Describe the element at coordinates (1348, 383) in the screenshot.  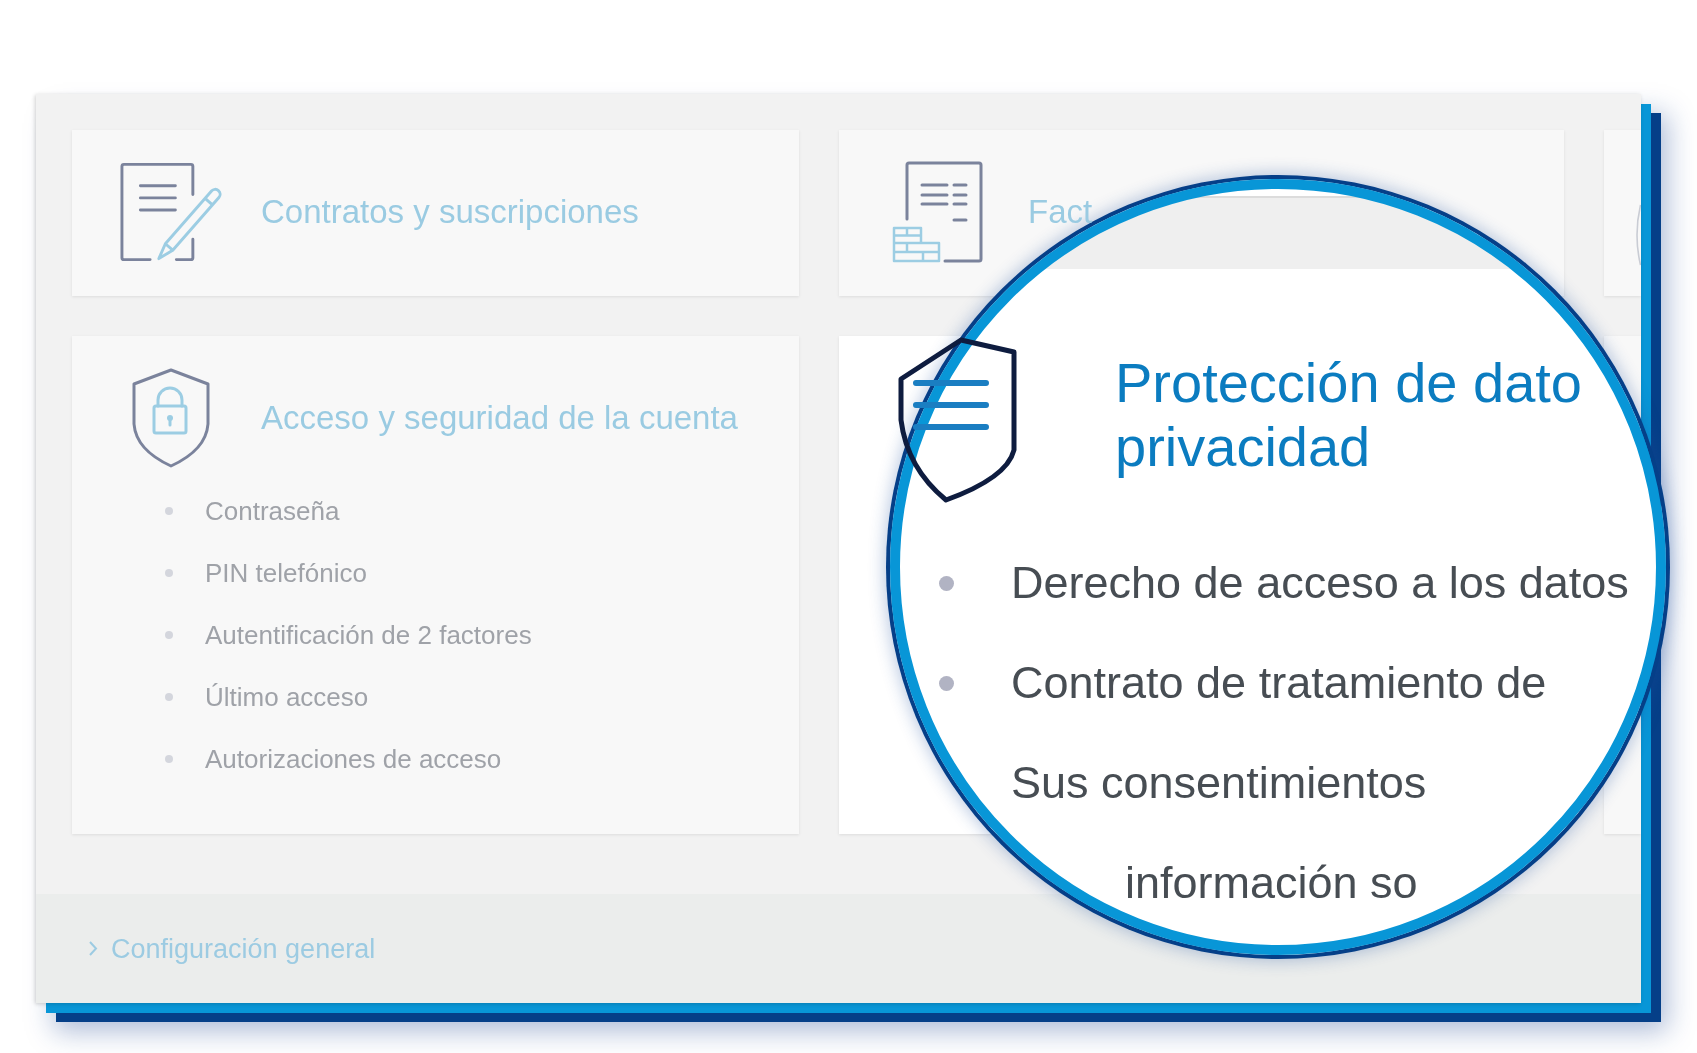
I see `card-title: Protección de dato` at that location.